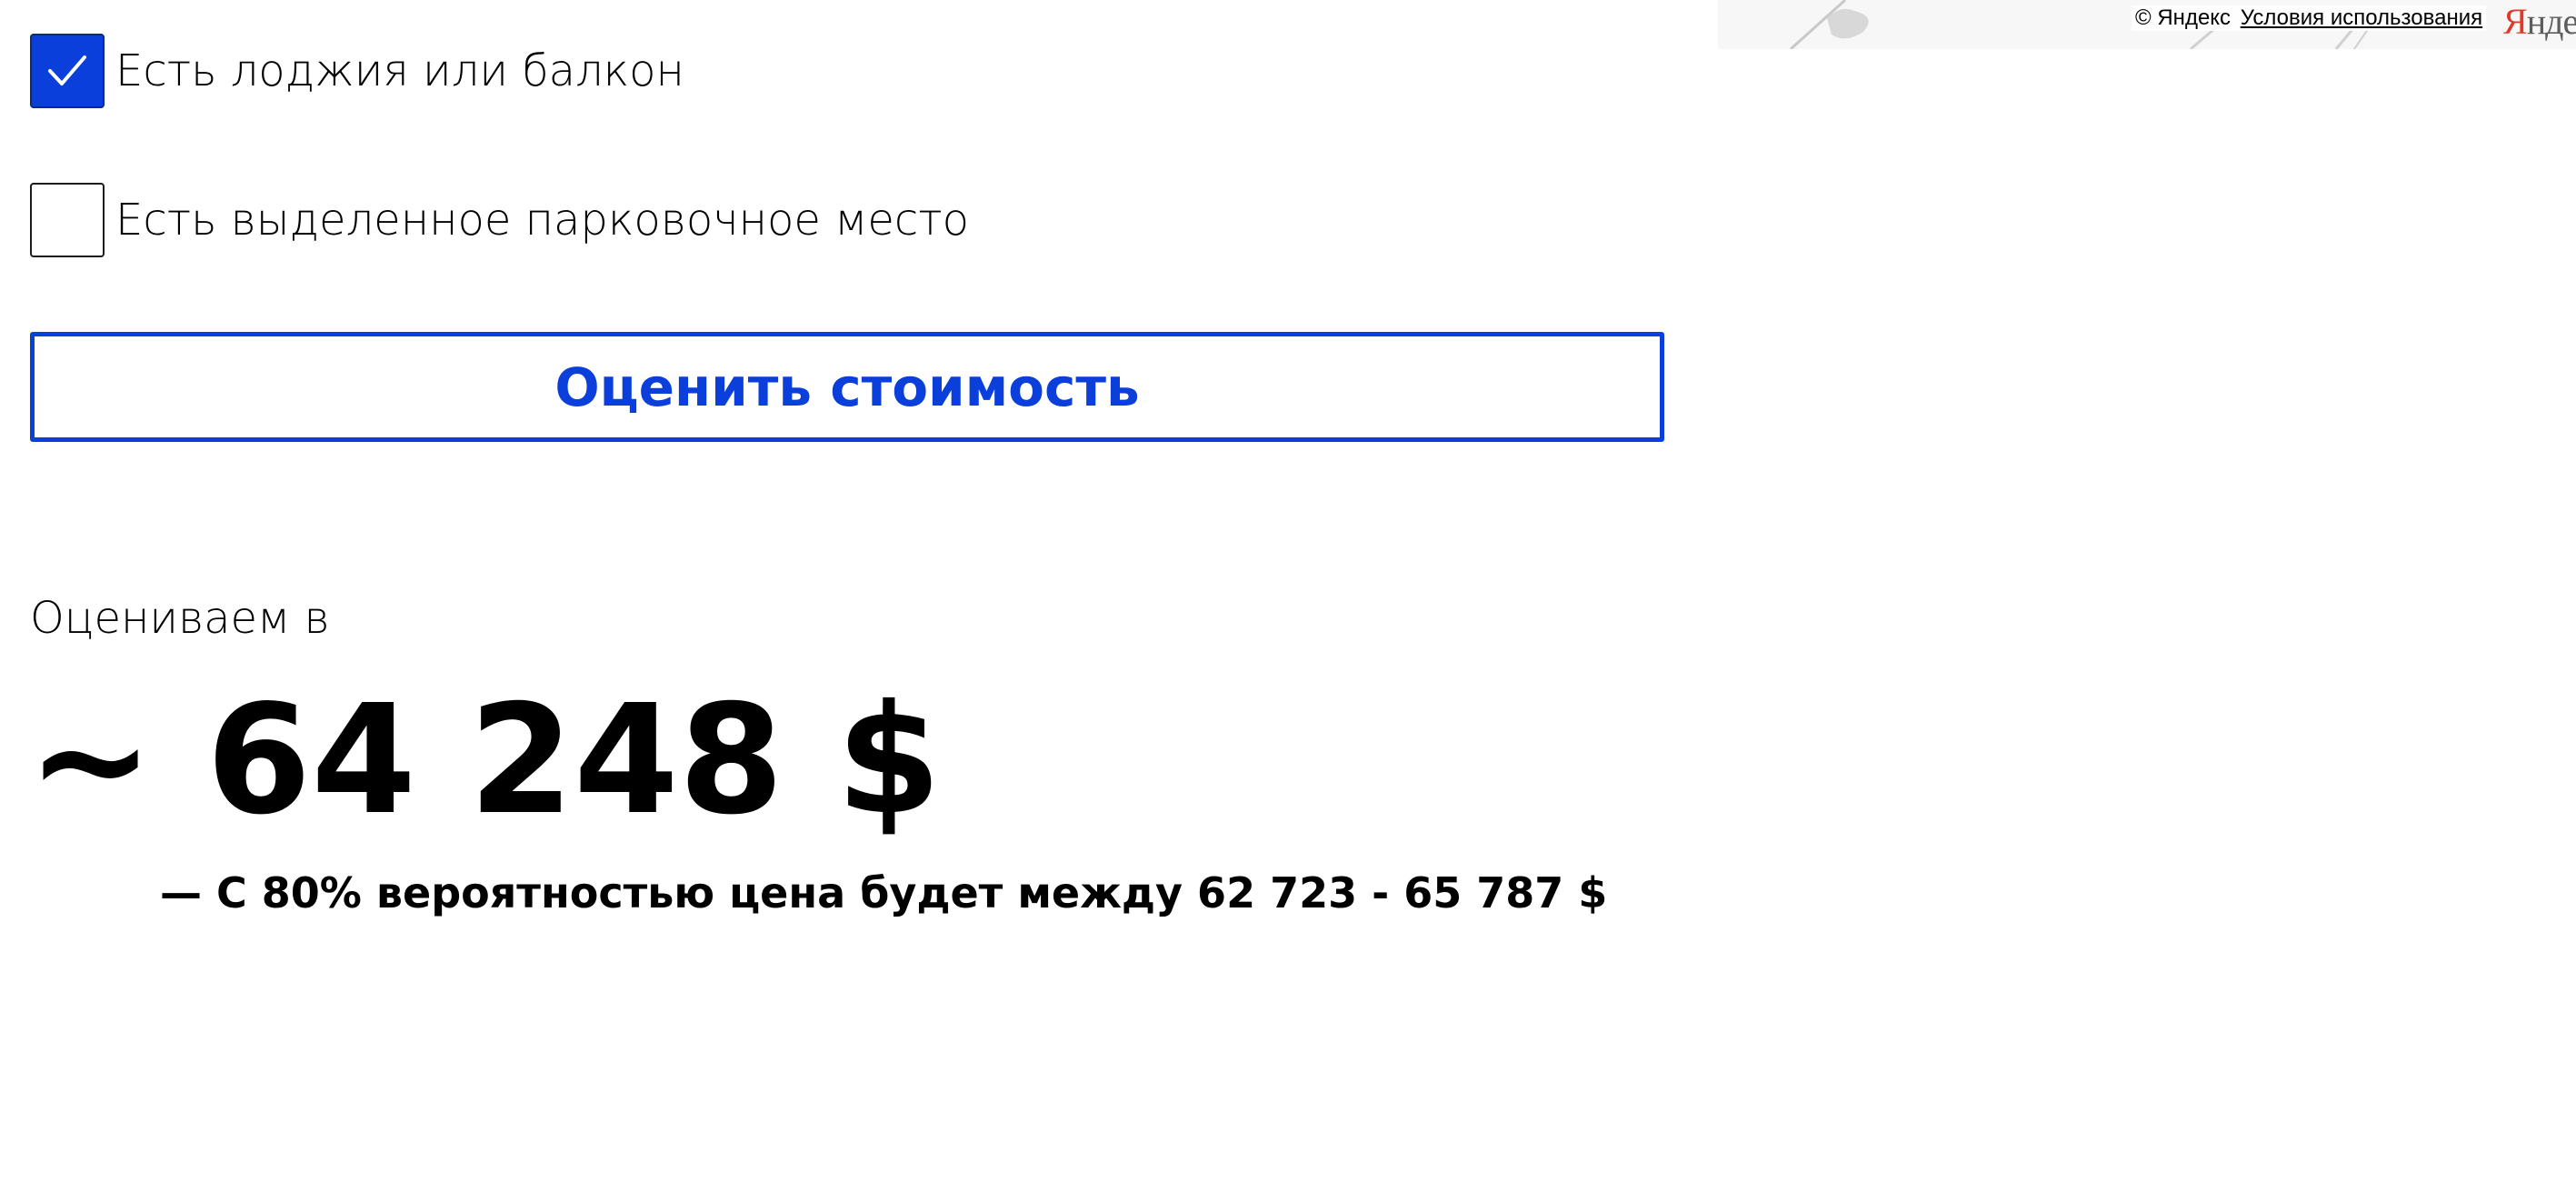 The height and width of the screenshot is (1193, 2576). I want to click on map-copyright-text: © Яндекс, so click(2183, 17).